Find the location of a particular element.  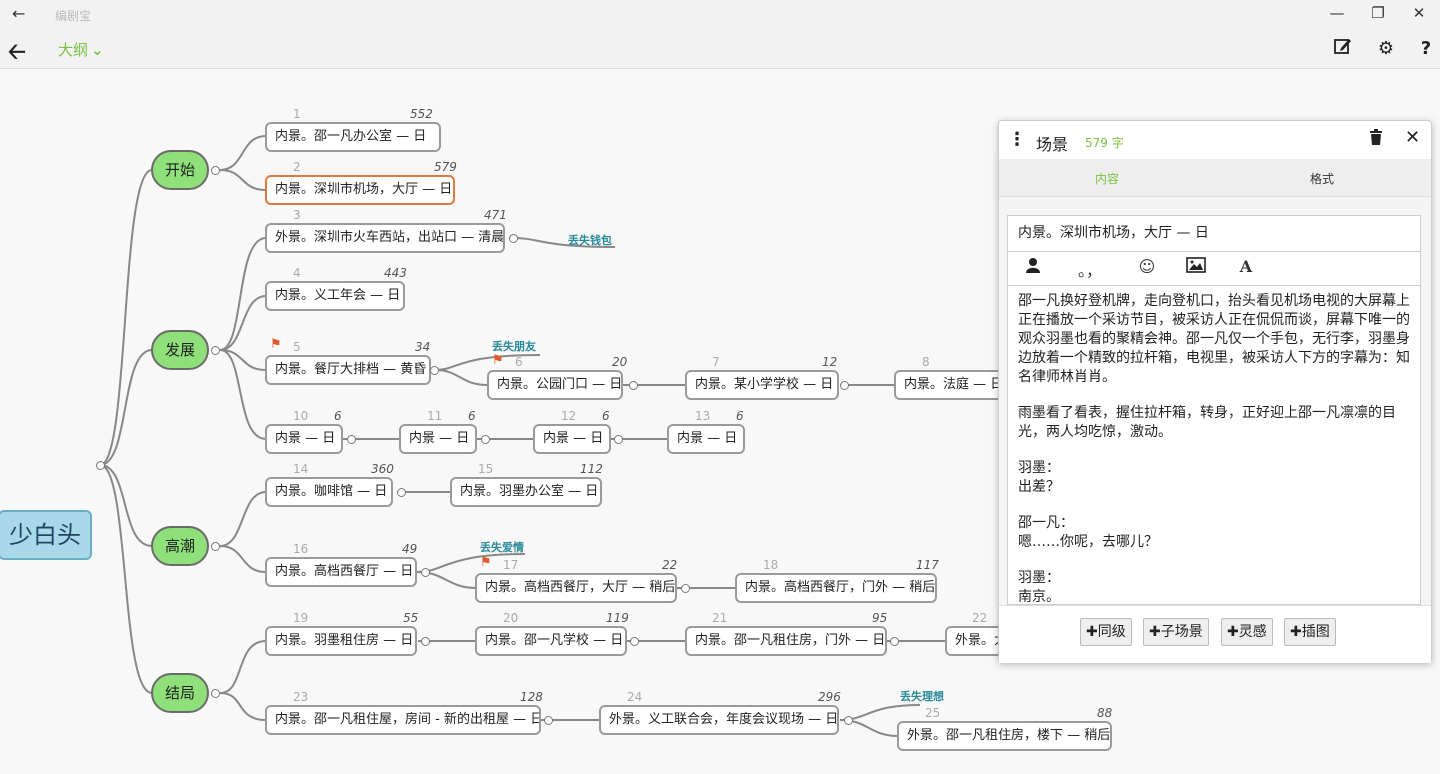

add-inspiration-label: 灵感 is located at coordinates (1252, 632).